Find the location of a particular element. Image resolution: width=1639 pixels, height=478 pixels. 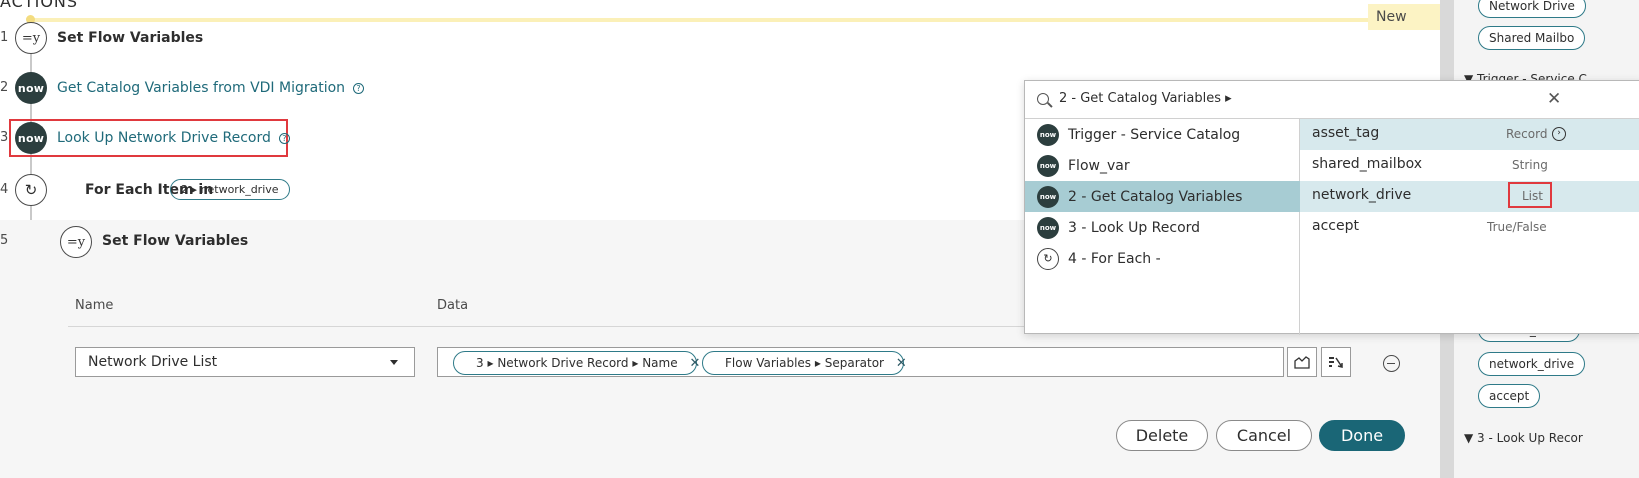

script-toggle-button is located at coordinates (1302, 362).